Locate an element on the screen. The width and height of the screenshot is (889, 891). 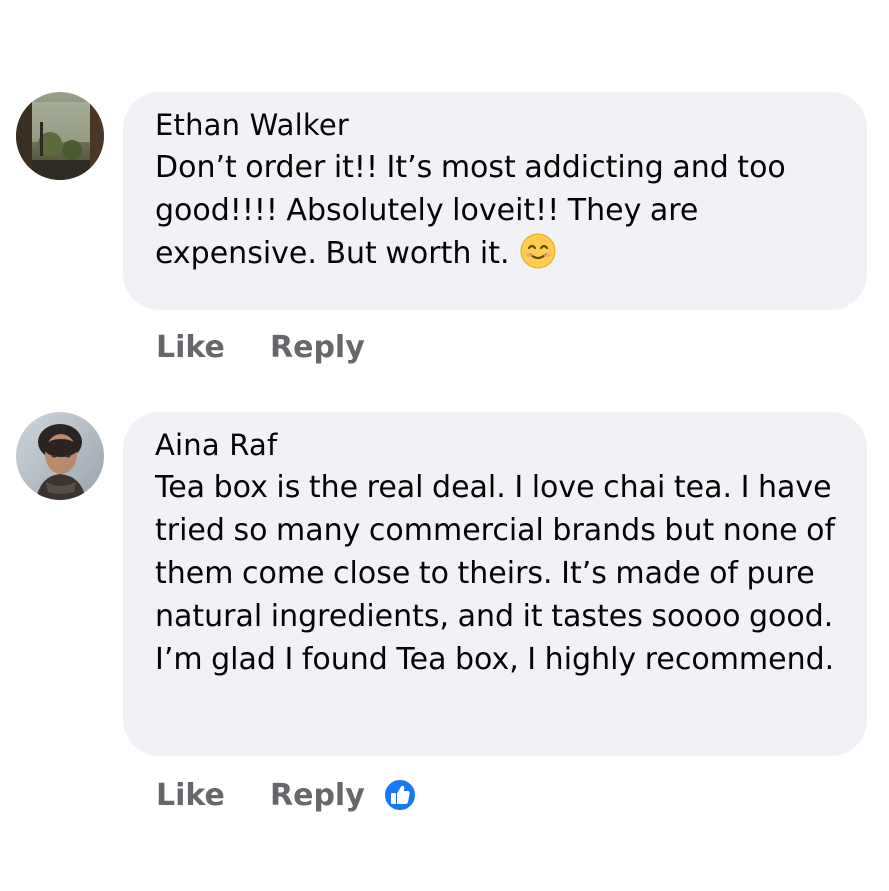
like-reaction-icon is located at coordinates (400, 795).